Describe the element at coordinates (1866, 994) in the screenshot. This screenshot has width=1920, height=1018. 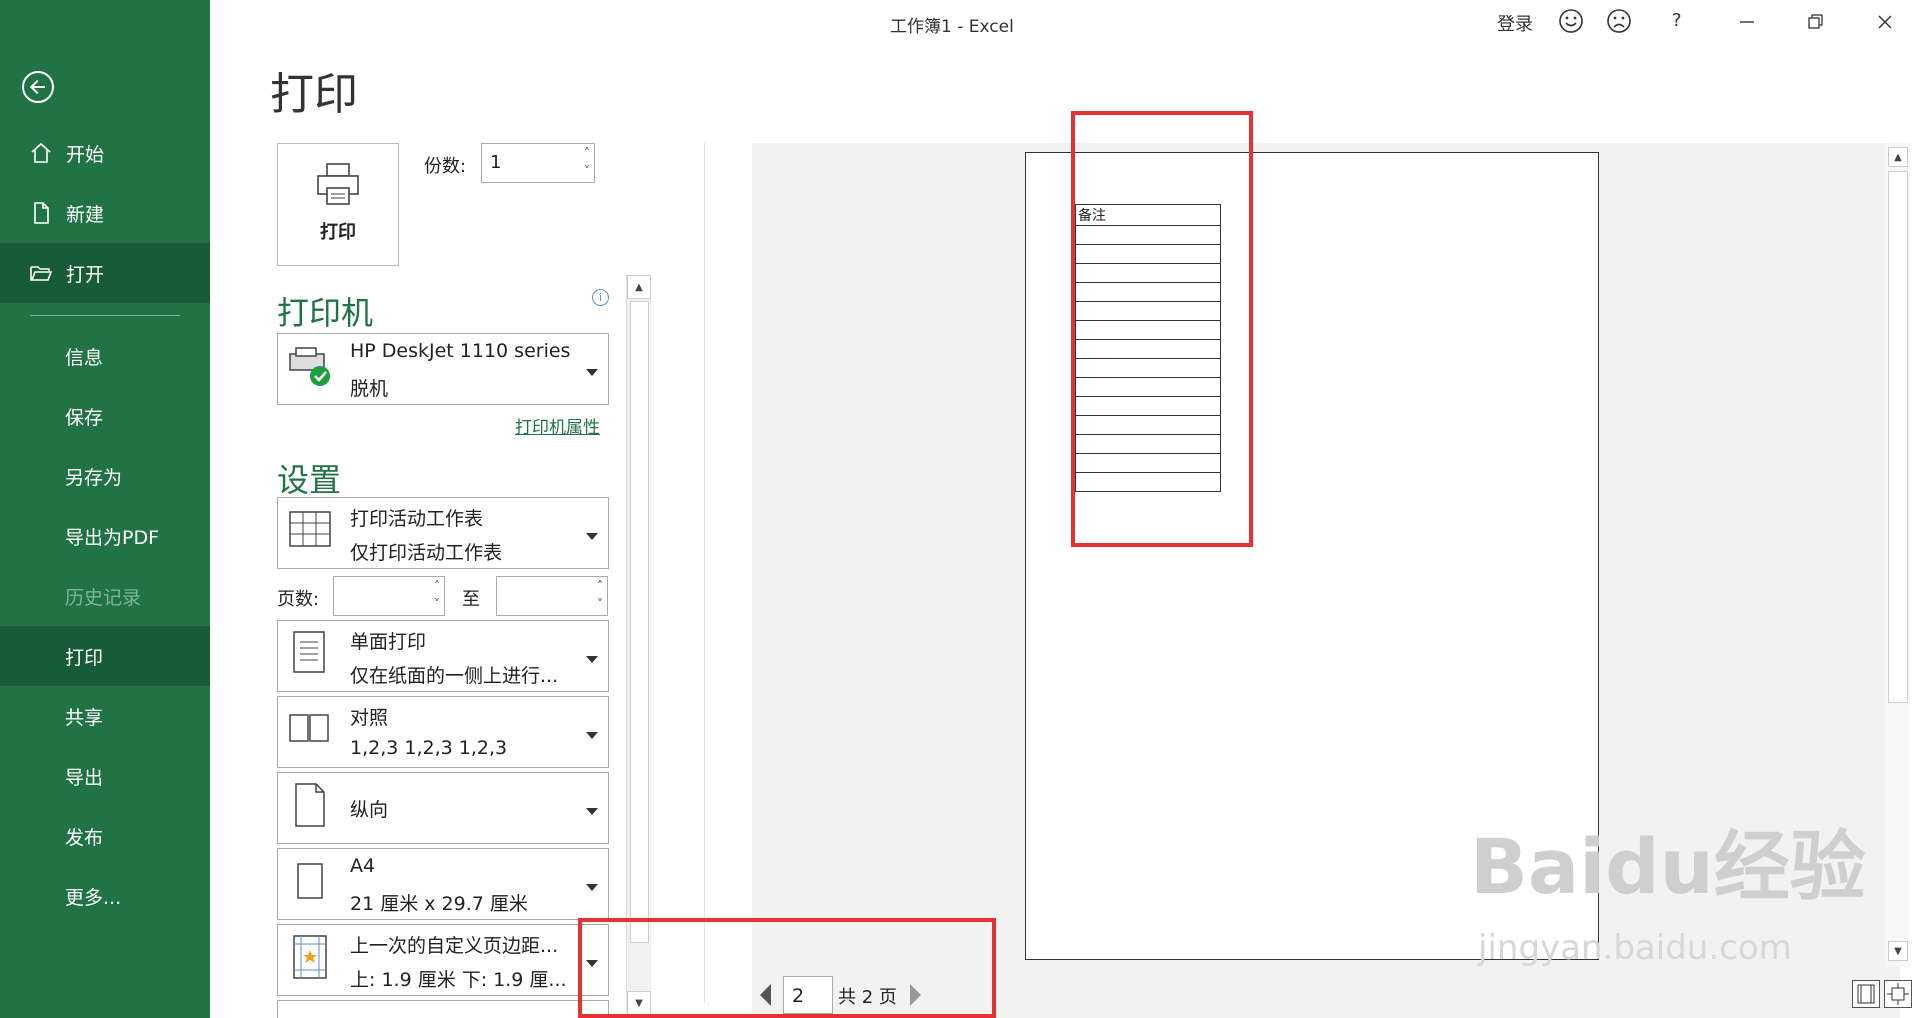
I see `show-margins-icon` at that location.